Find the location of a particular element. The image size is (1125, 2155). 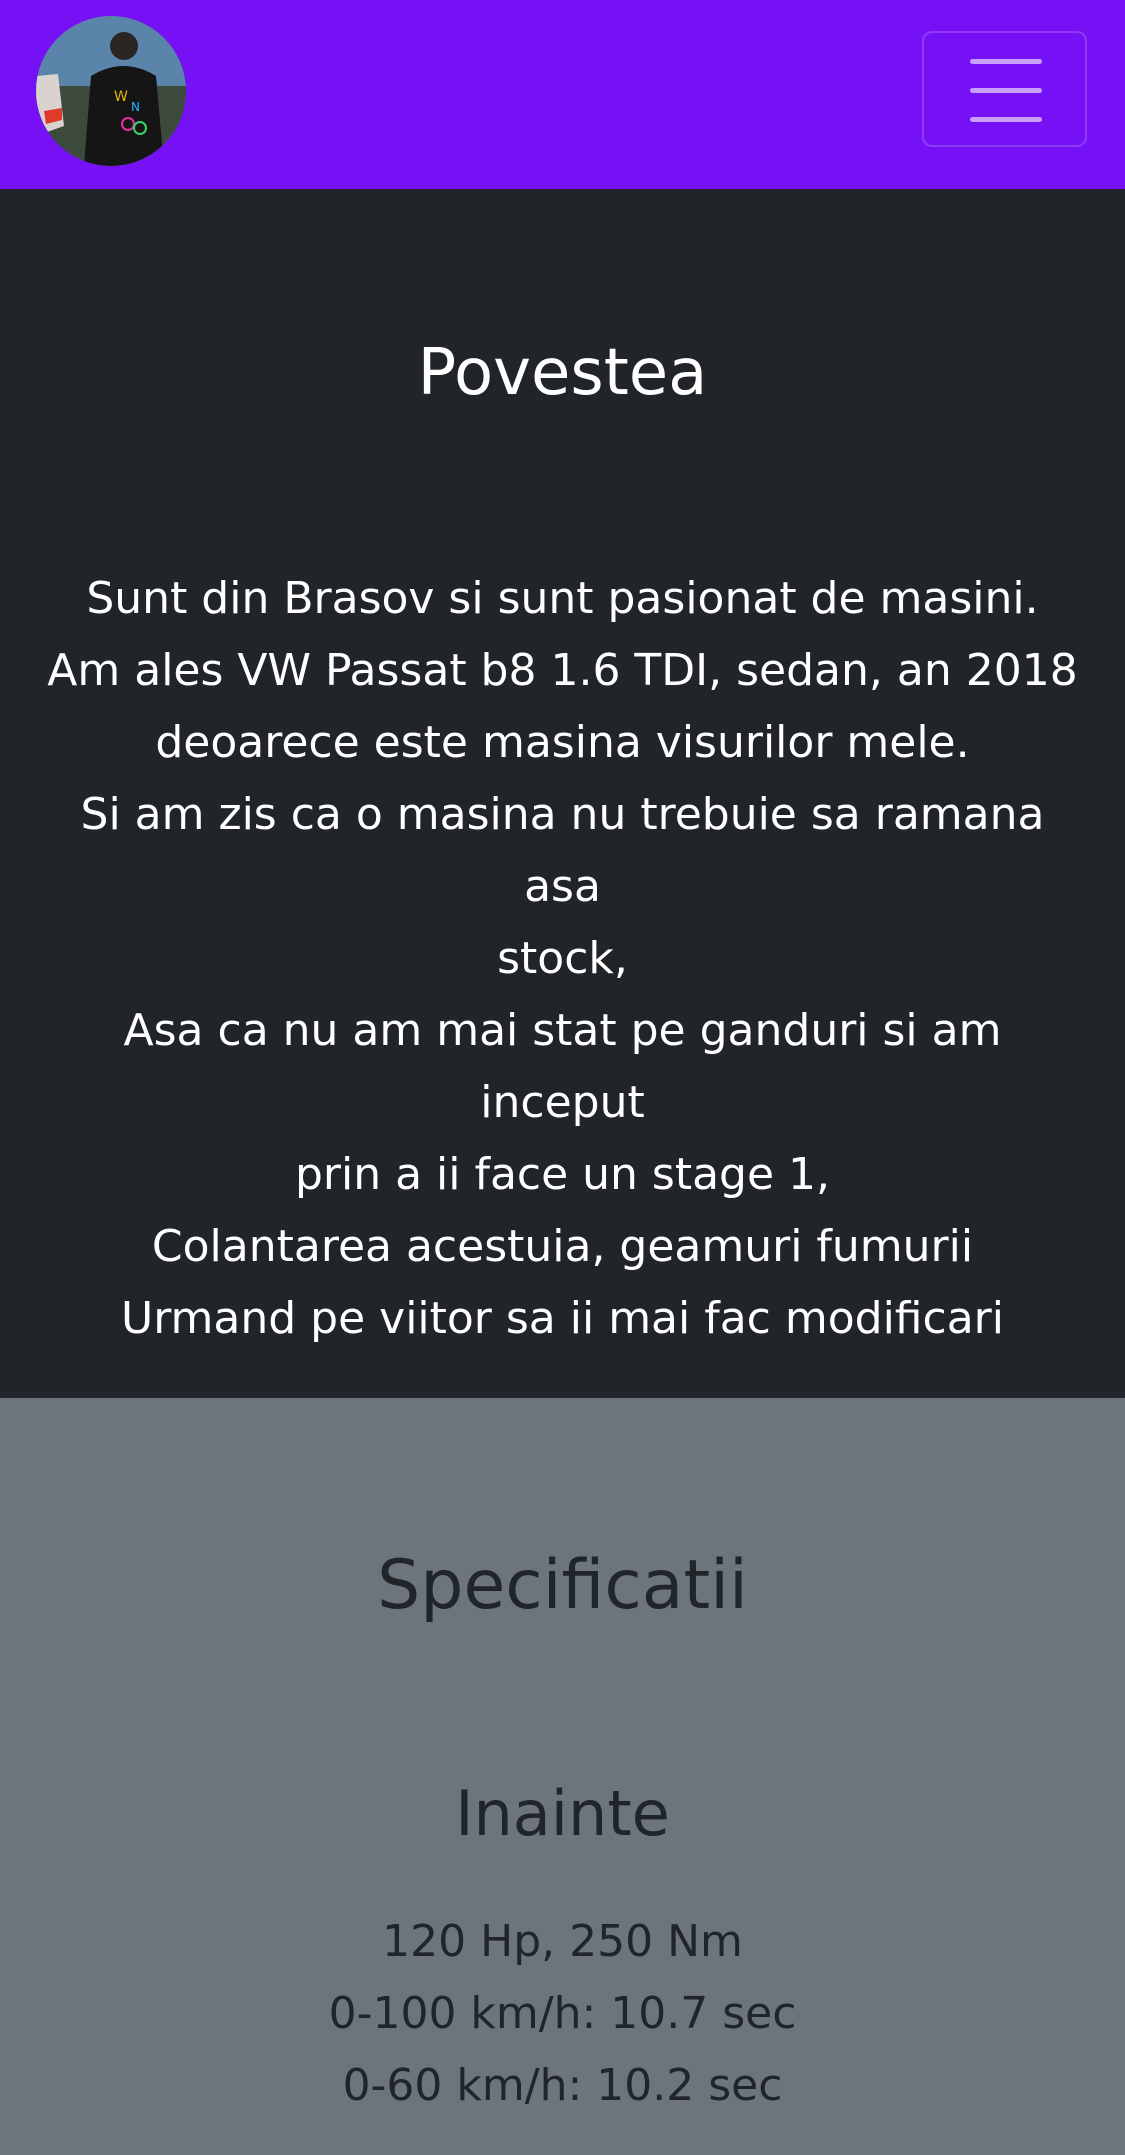

spec-item: 0-100 km/h: 10.7 sec is located at coordinates (562, 2013).